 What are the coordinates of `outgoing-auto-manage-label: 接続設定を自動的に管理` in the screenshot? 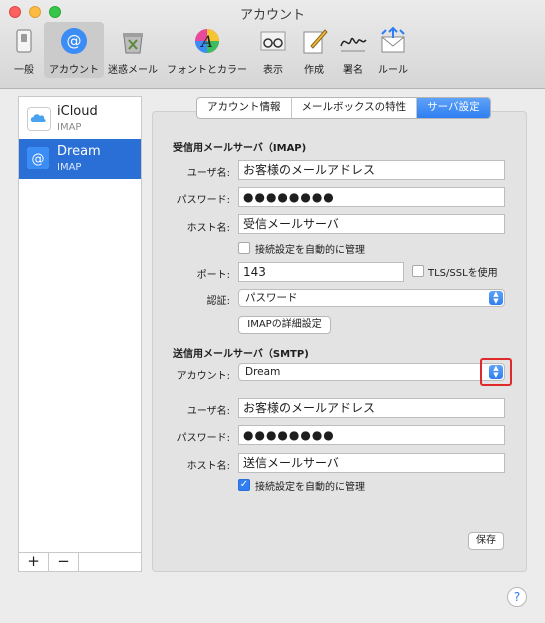 It's located at (310, 487).